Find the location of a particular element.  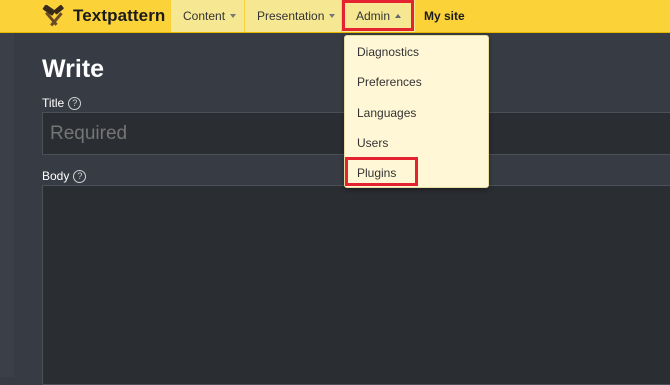

body-label: Body? is located at coordinates (64, 176).